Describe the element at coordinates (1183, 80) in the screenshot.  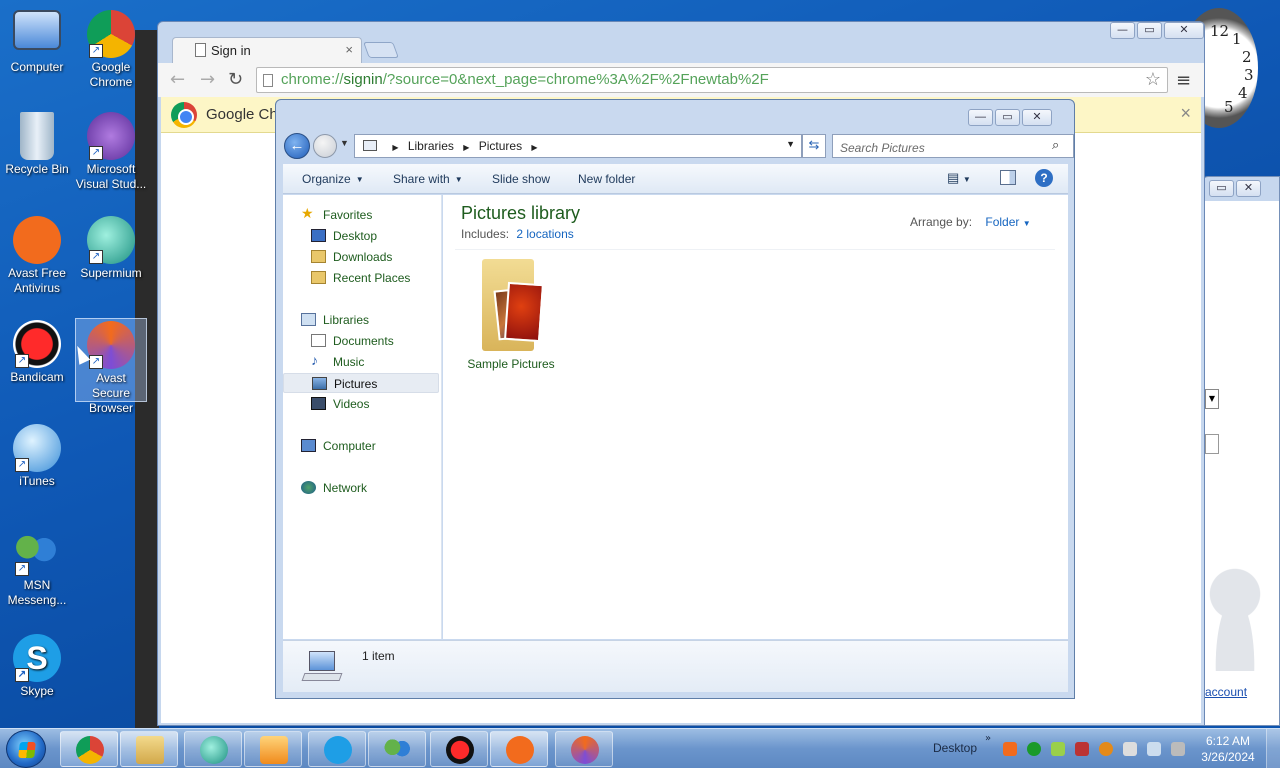
I see `chrome-menu-icon: ≡` at that location.